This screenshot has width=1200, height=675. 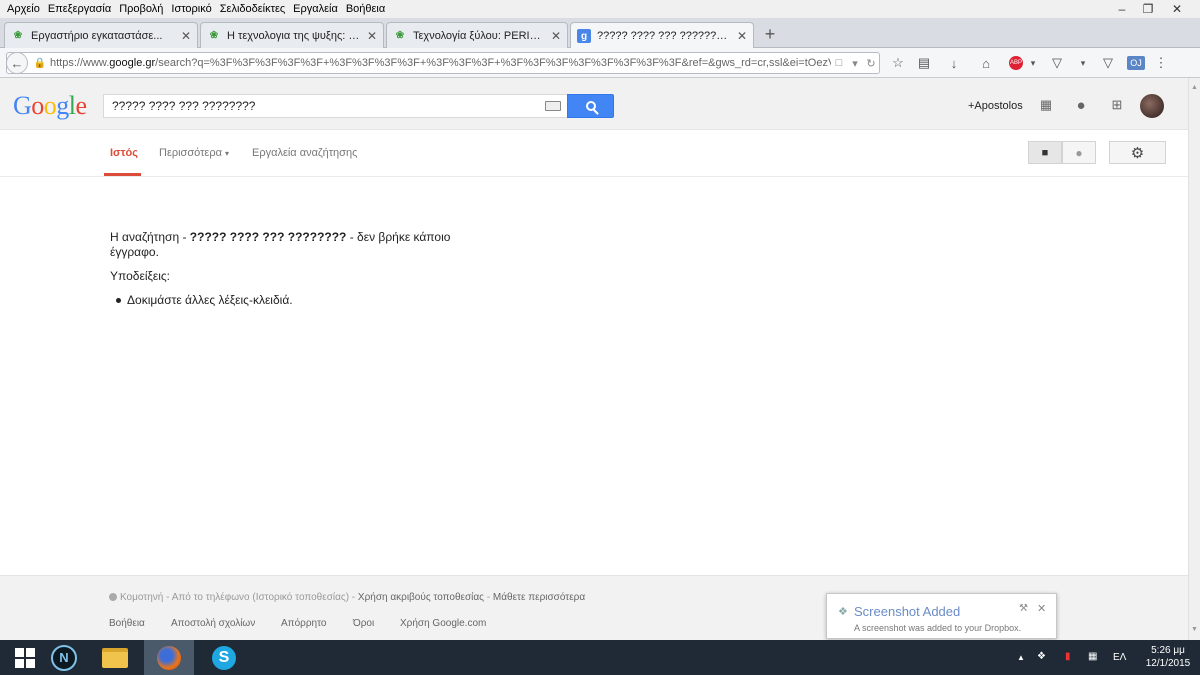 I want to click on tab-2: ❀ Η τεχνολογια της ψυξης: Ρ... ✕, so click(x=292, y=35).